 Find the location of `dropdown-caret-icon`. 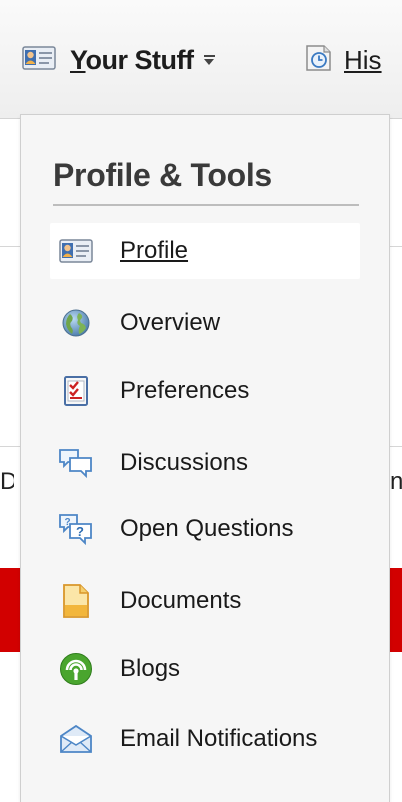

dropdown-caret-icon is located at coordinates (209, 60).